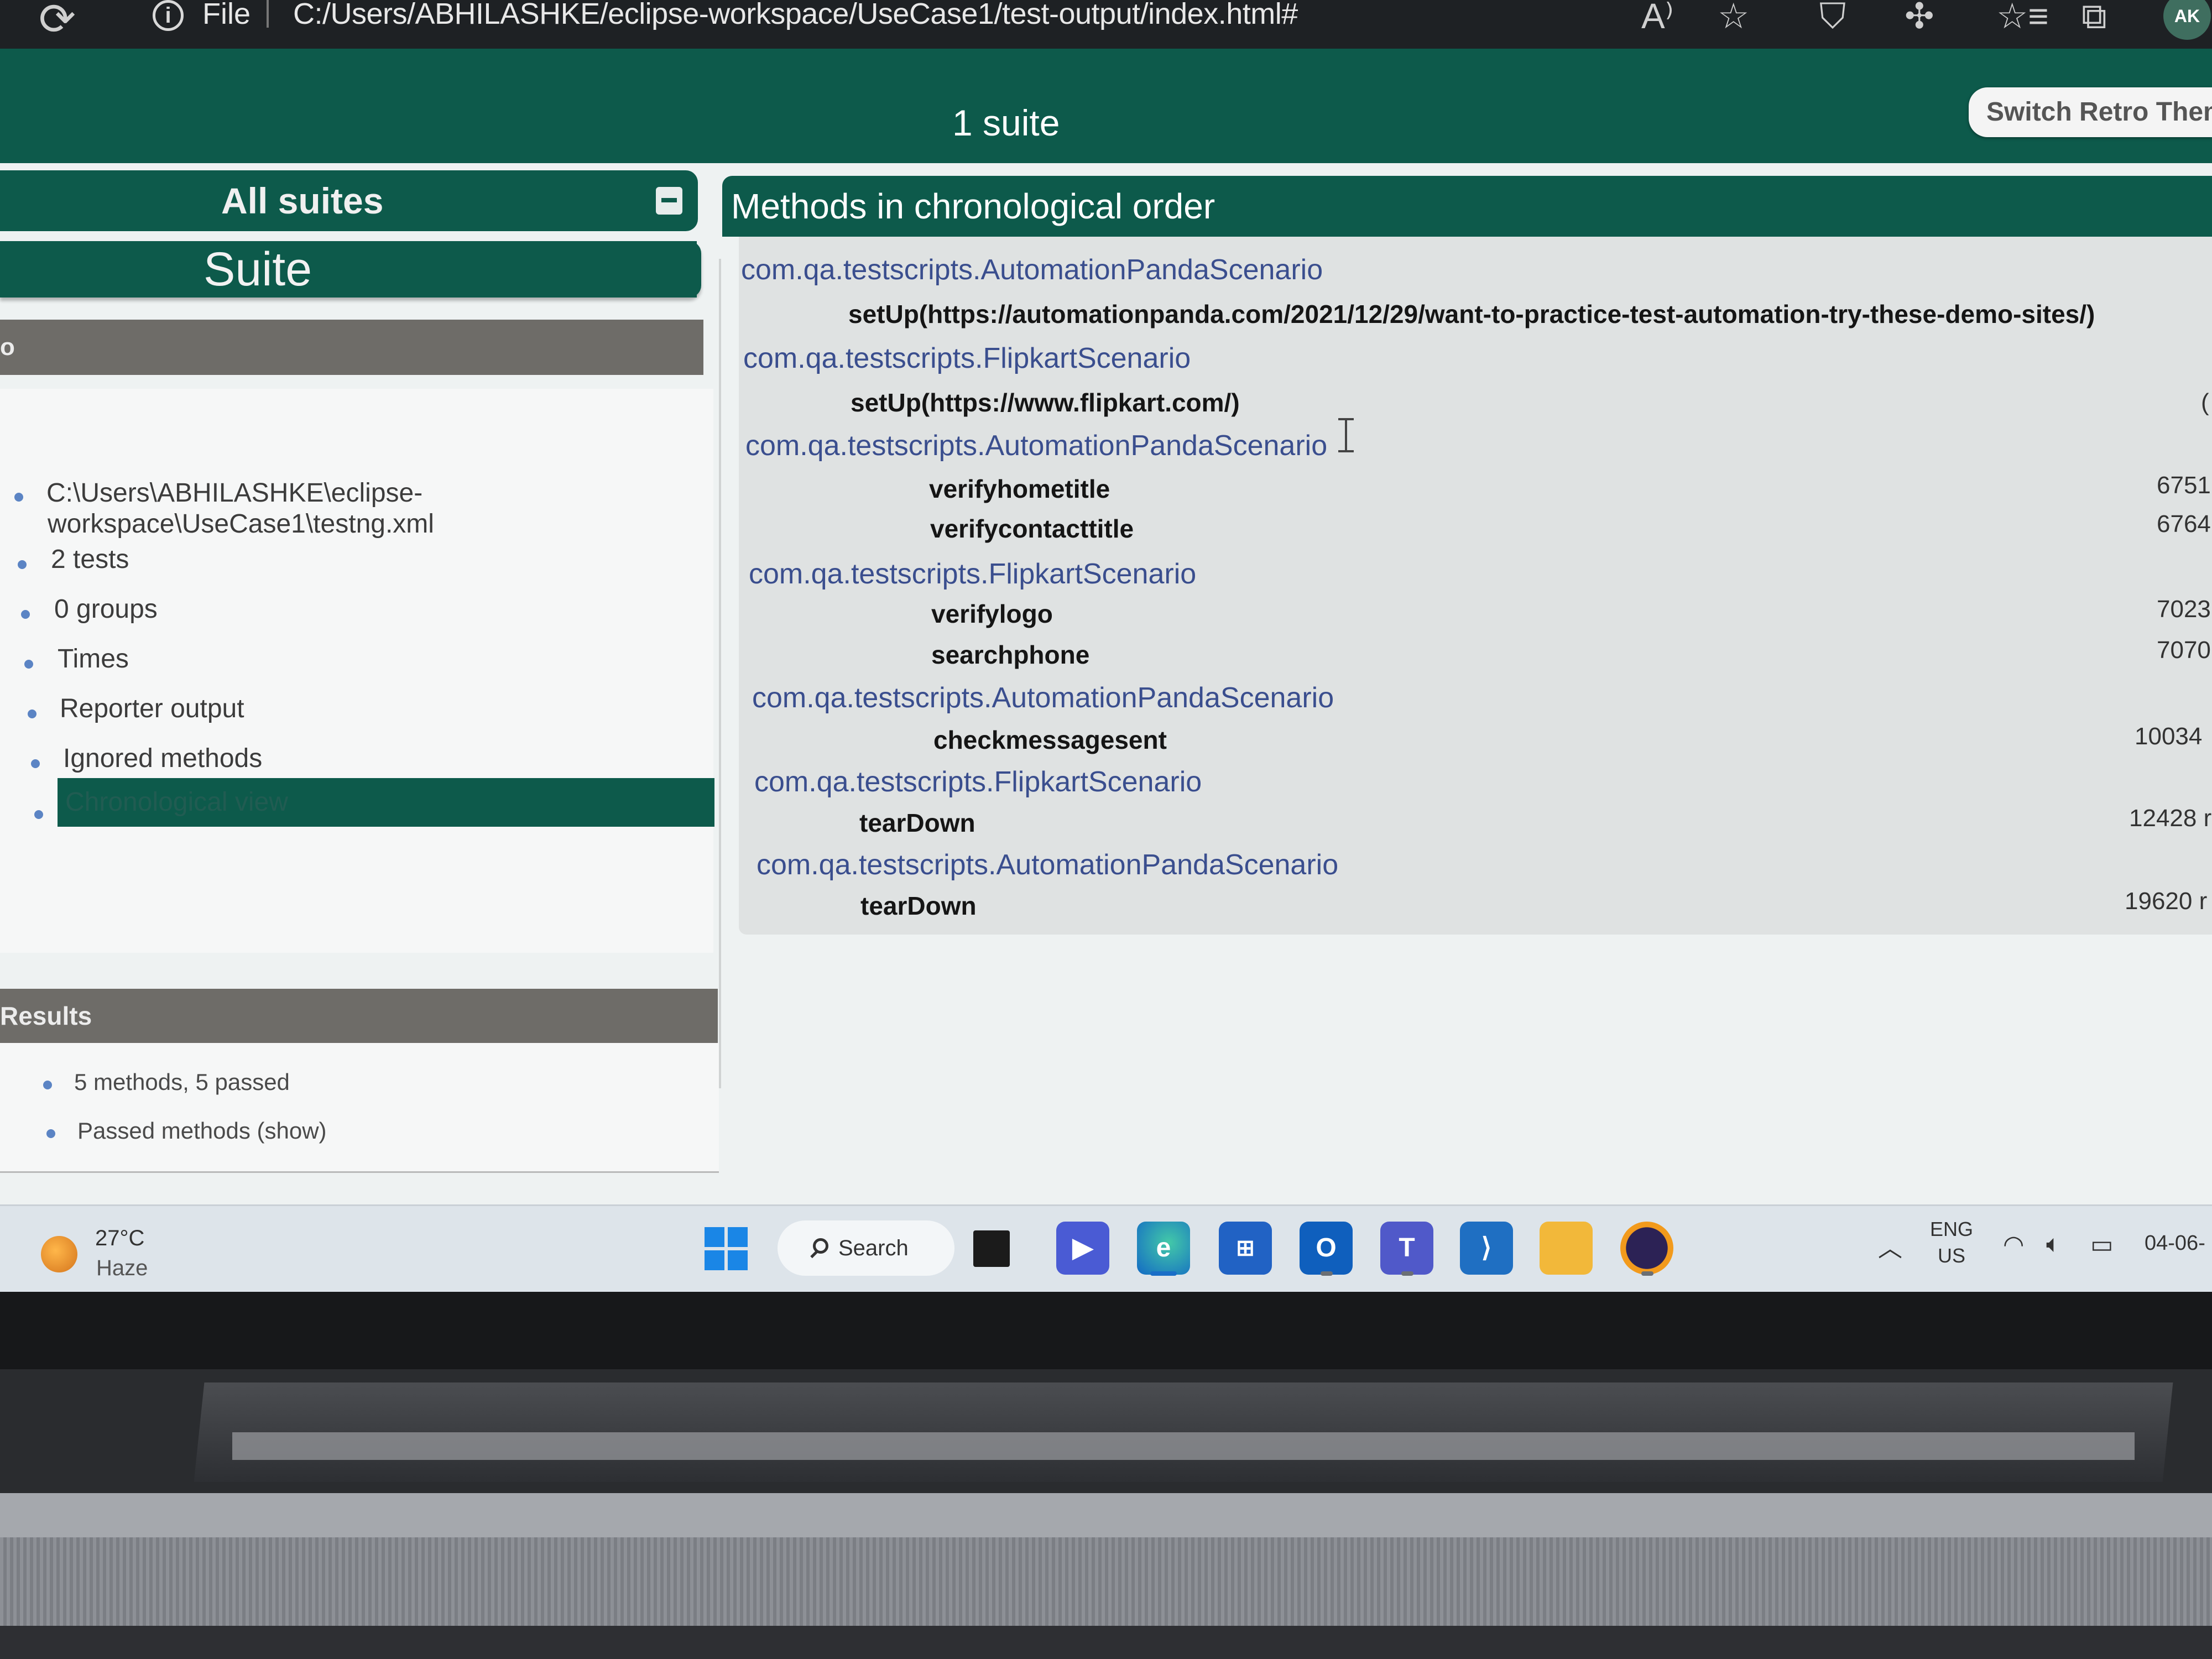 The width and height of the screenshot is (2212, 1659). I want to click on method-time: 7070, so click(2184, 651).